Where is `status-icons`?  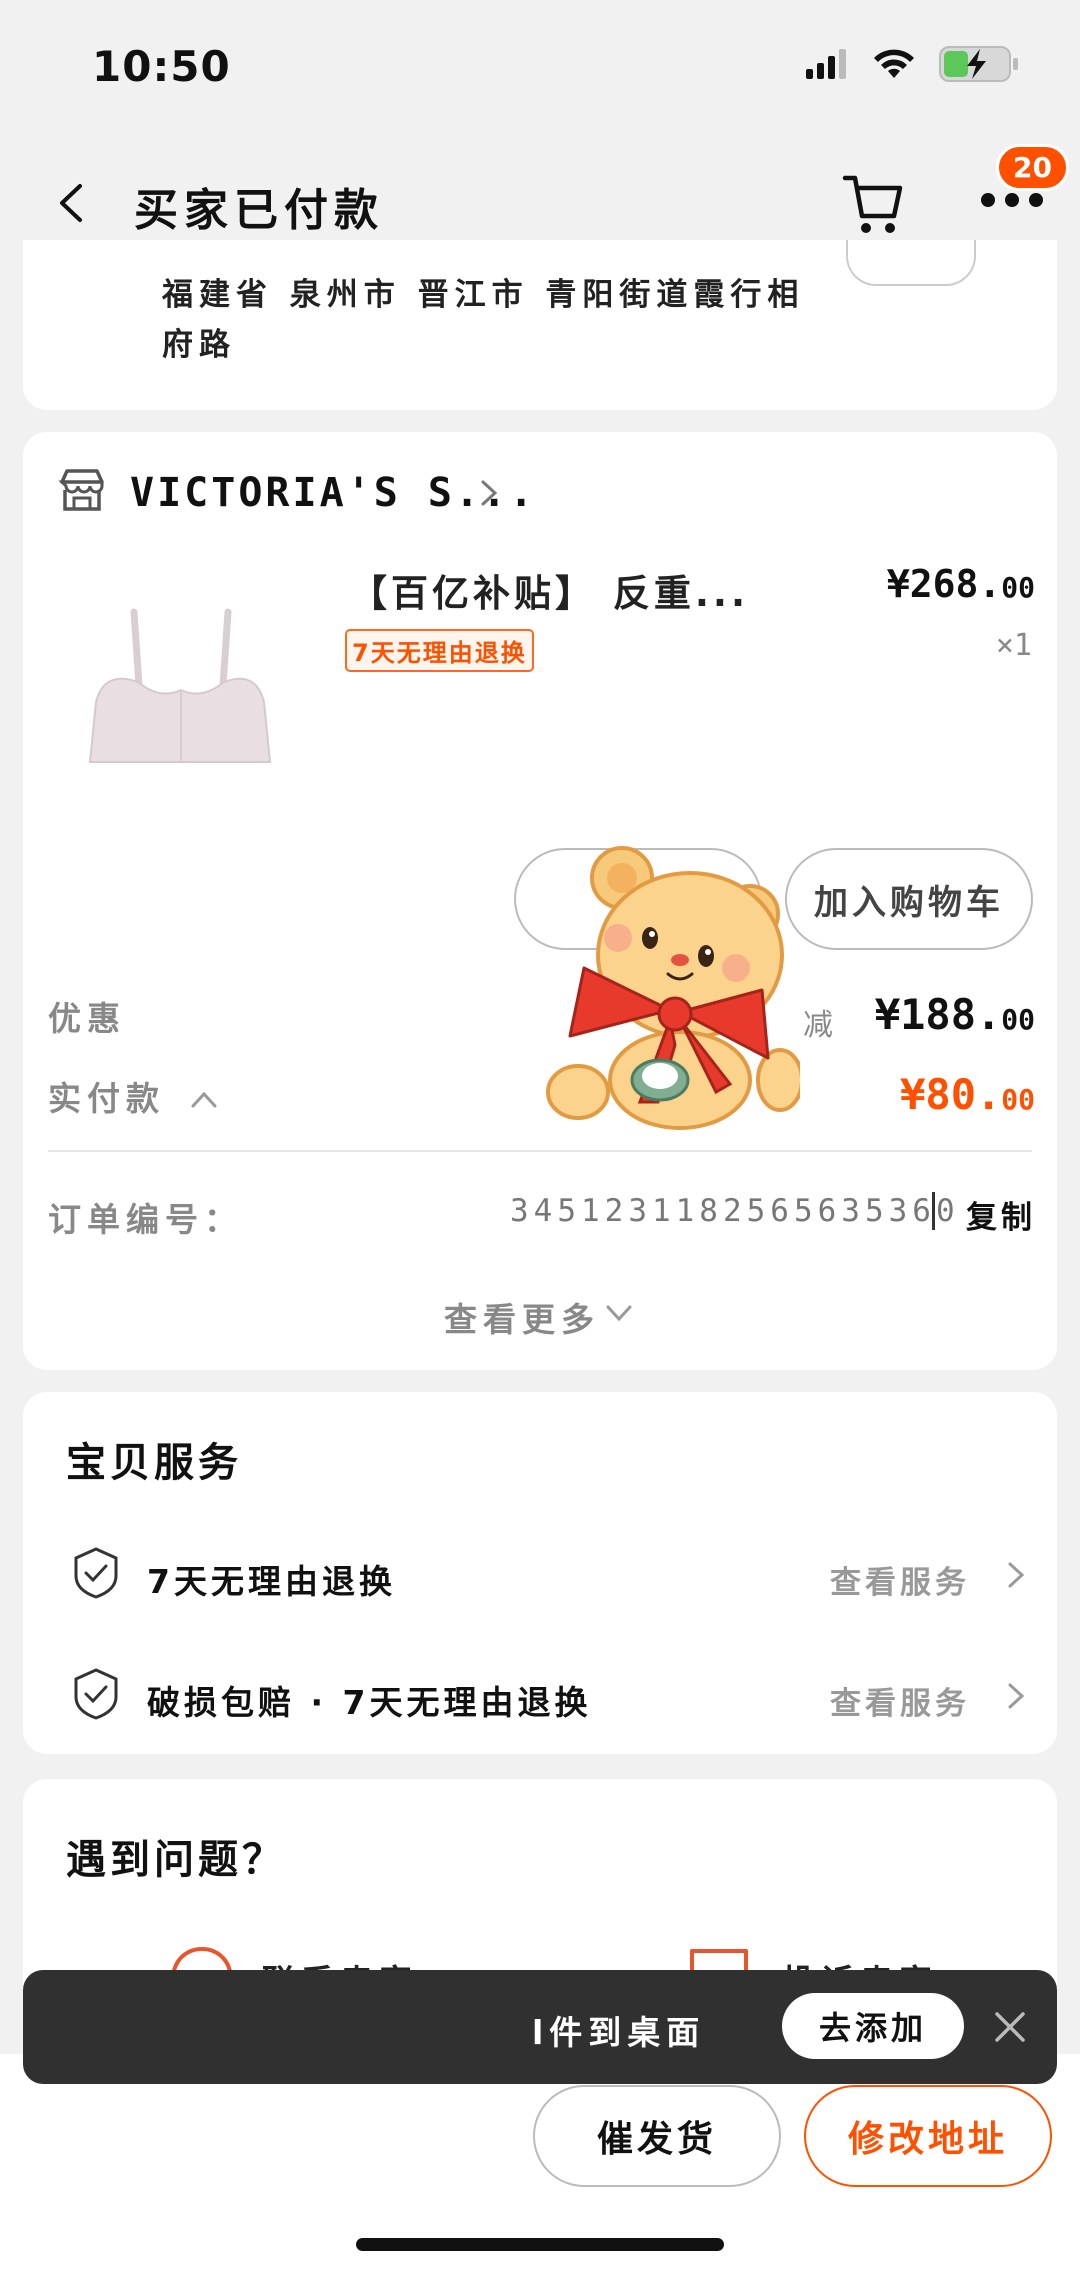
status-icons is located at coordinates (913, 64).